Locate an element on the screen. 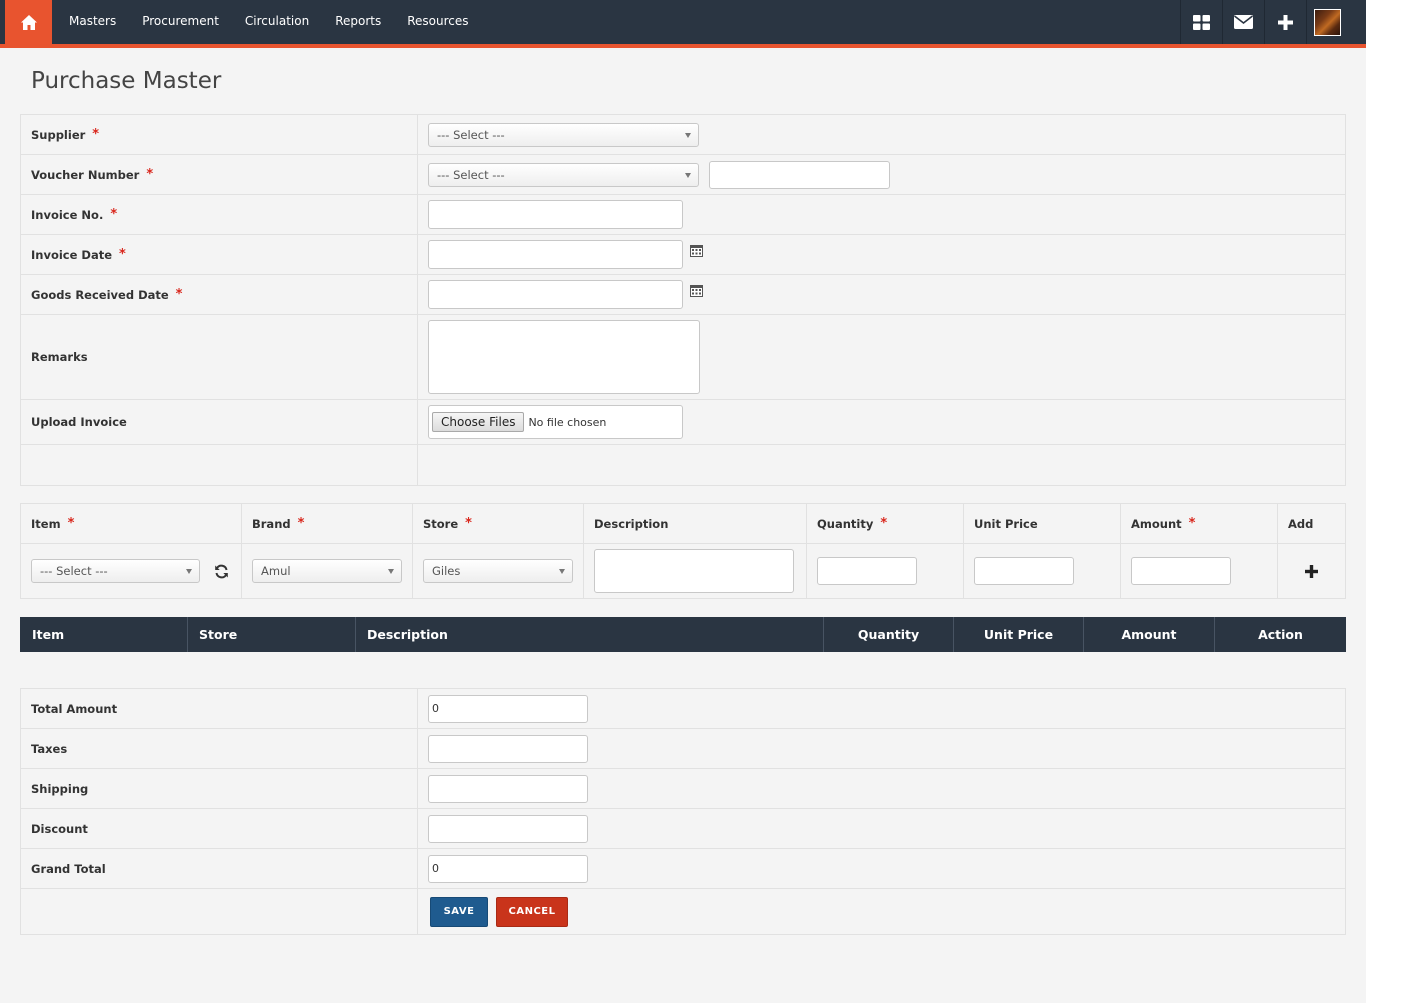 The height and width of the screenshot is (1003, 1407). refresh-icon is located at coordinates (221, 571).